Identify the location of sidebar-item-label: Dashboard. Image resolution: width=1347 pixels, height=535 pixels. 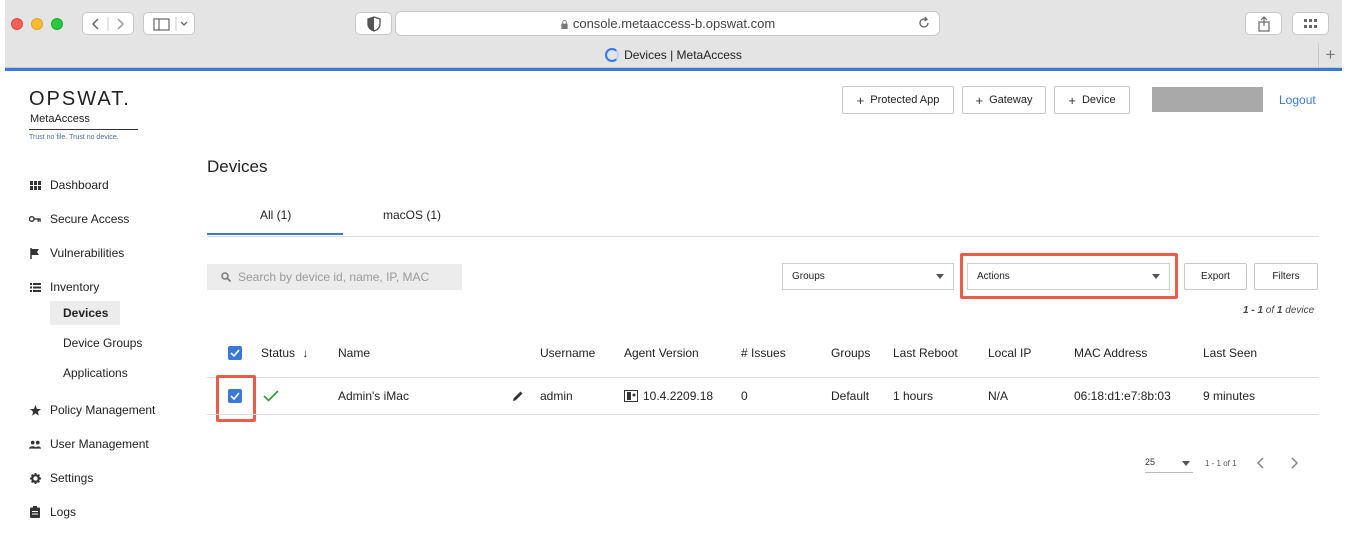
(79, 185).